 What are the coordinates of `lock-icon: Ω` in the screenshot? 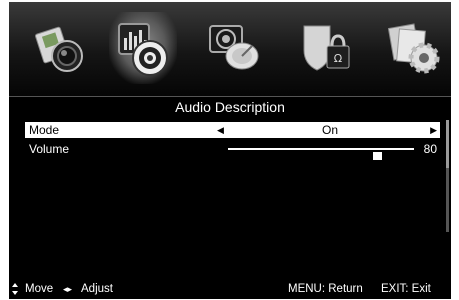 It's located at (326, 48).